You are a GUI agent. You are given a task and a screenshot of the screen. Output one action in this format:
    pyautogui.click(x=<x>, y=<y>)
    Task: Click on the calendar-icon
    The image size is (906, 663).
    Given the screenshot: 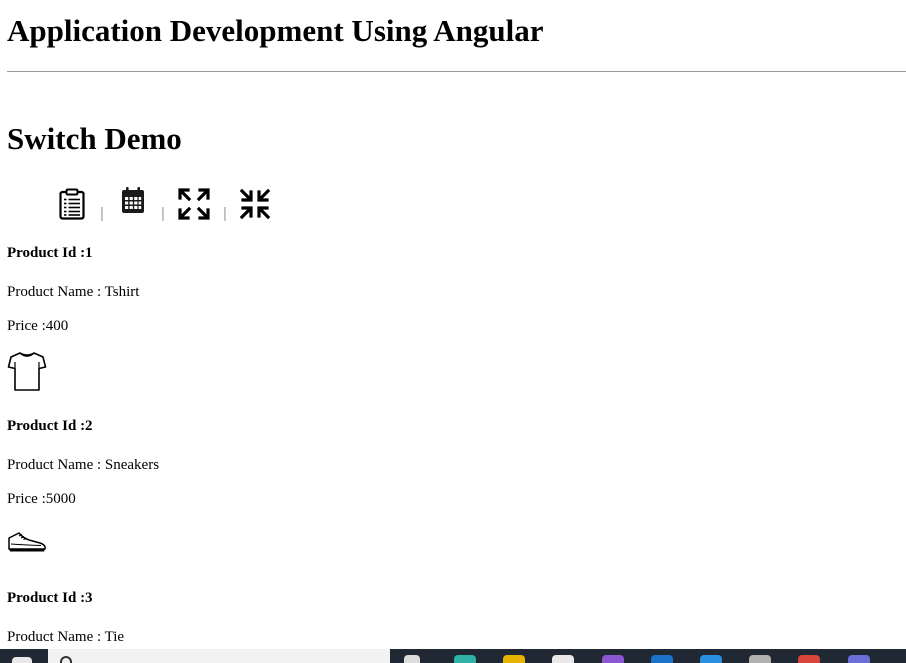 What is the action you would take?
    pyautogui.click(x=133, y=200)
    